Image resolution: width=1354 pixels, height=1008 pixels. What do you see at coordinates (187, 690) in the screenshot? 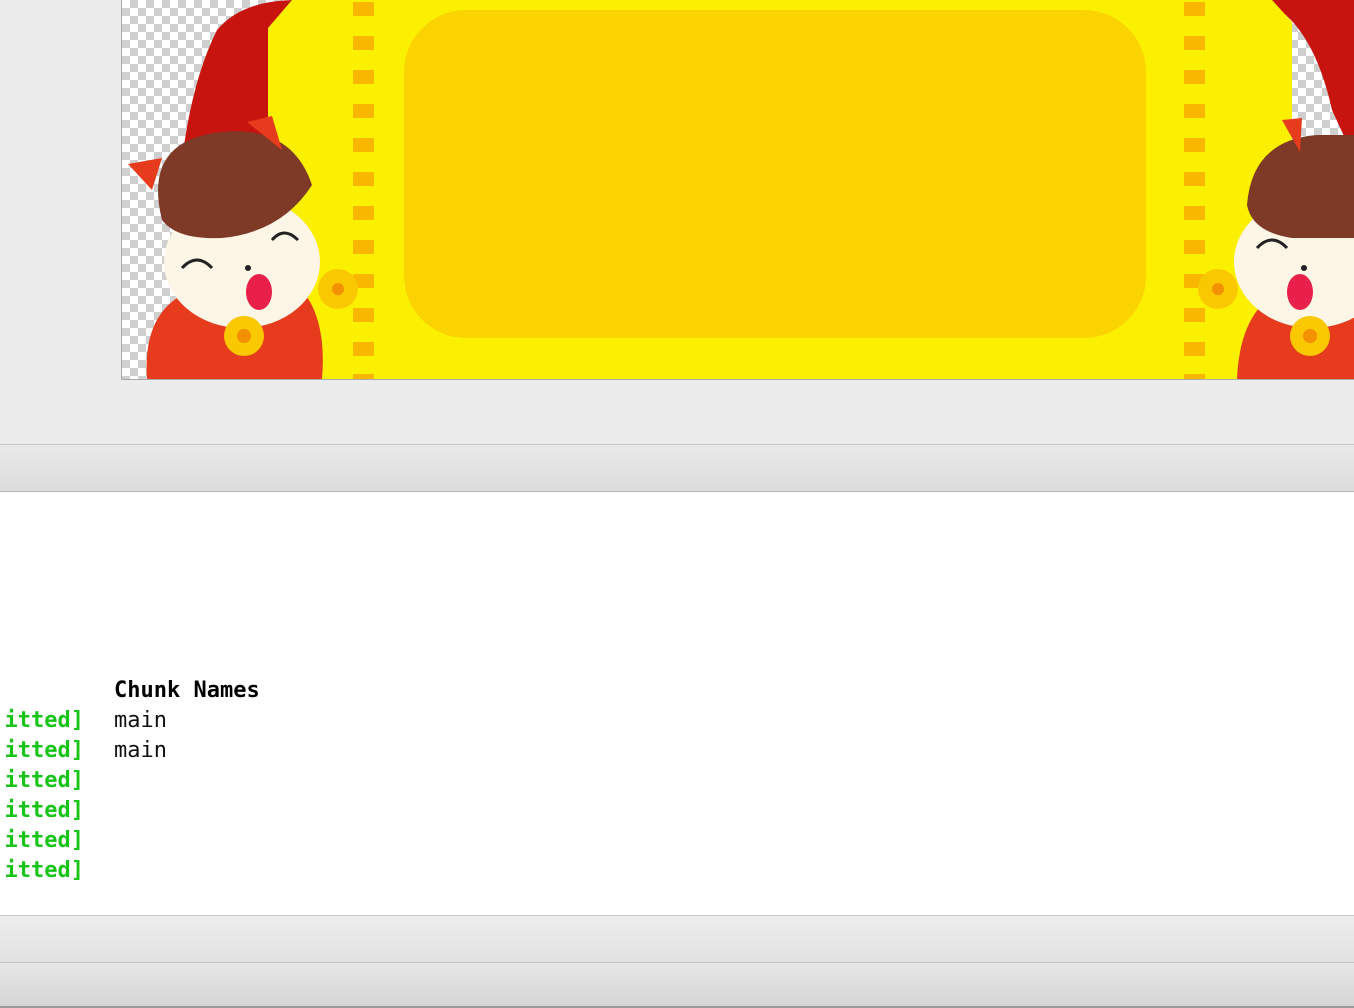
I see `chunk-names-header: Chunk Names` at bounding box center [187, 690].